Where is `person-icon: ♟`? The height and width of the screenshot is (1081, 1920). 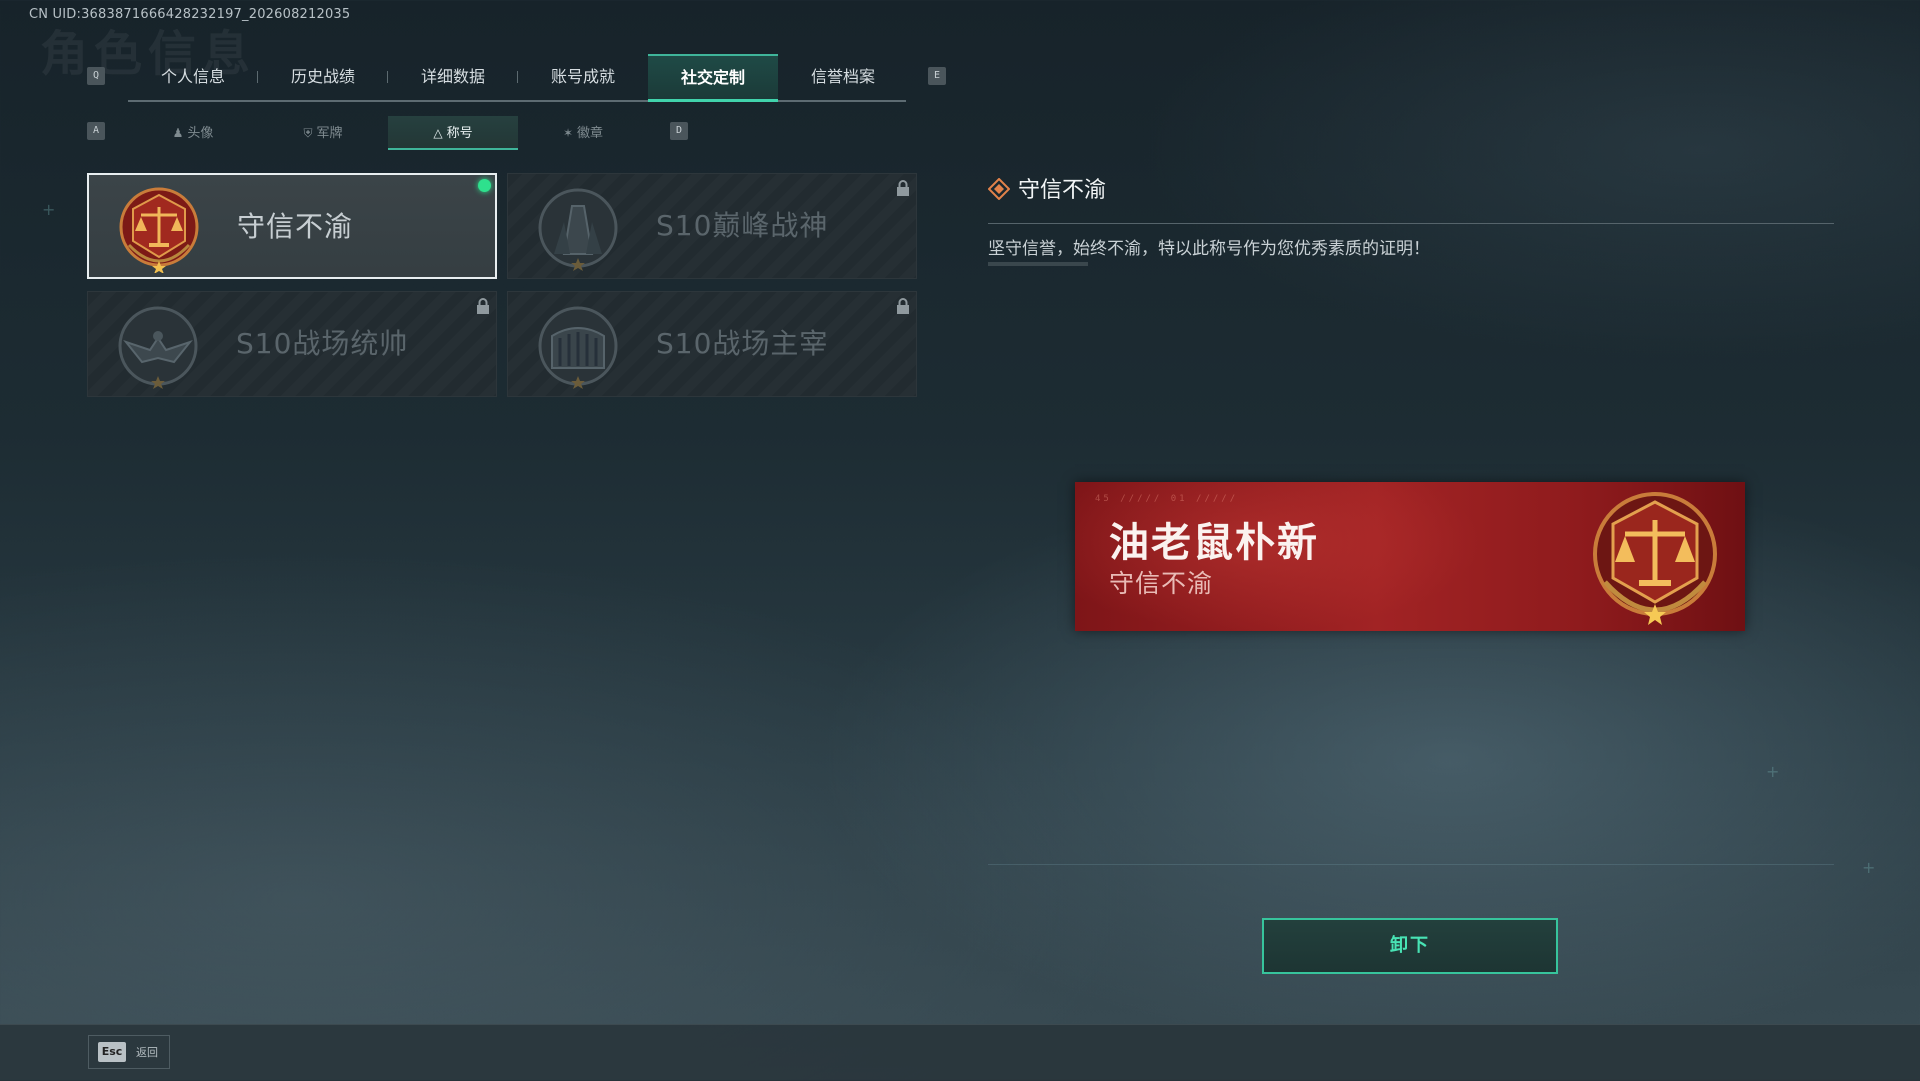 person-icon: ♟ is located at coordinates (178, 133).